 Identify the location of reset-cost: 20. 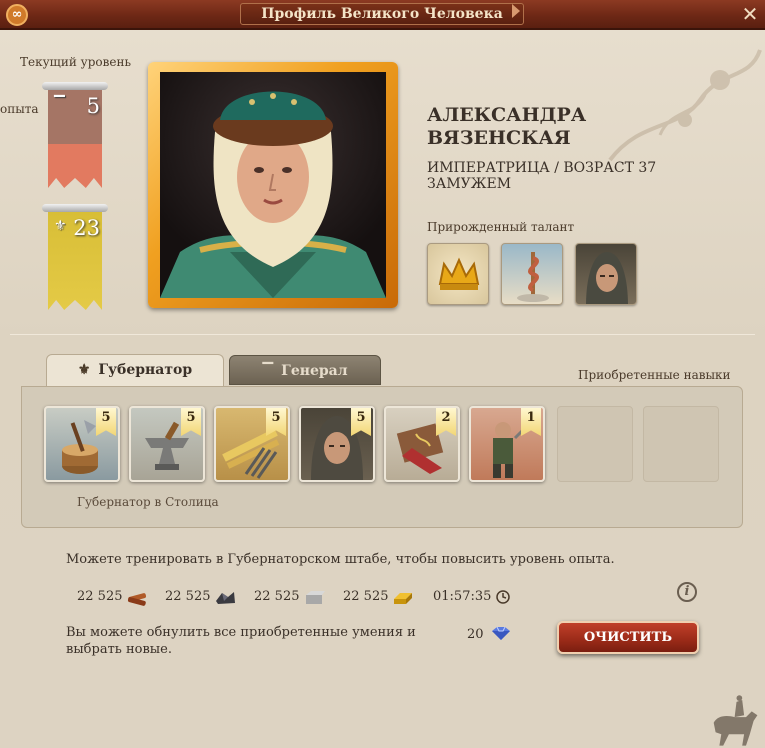
(475, 634).